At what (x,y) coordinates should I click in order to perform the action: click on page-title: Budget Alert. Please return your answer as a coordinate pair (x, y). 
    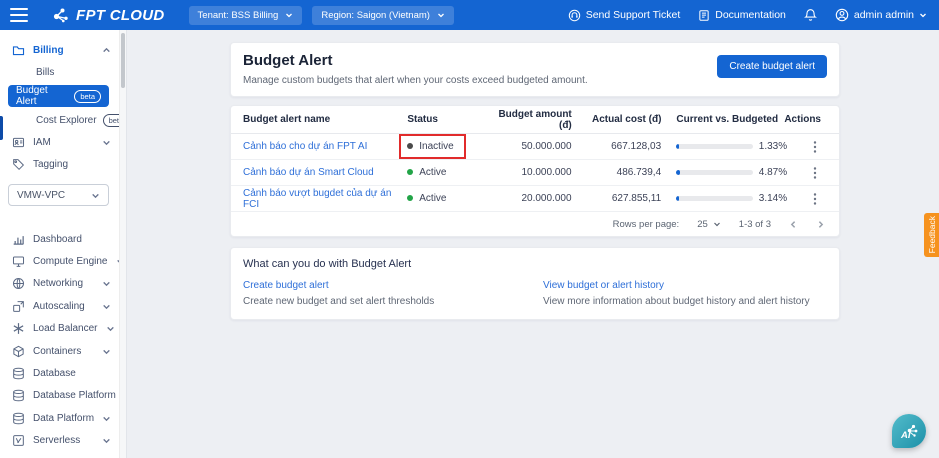
    Looking at the image, I should click on (288, 60).